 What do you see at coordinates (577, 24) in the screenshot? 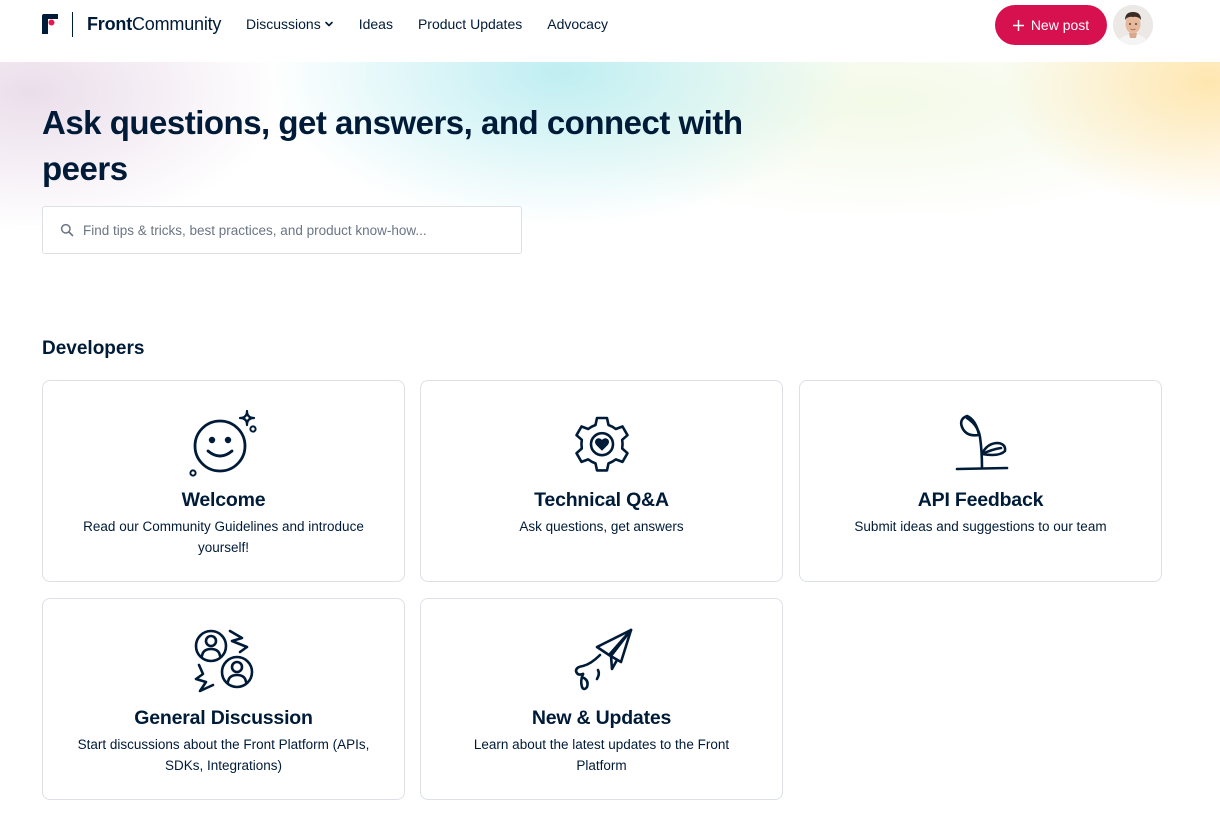
I see `nav-advocacy: Advocacy` at bounding box center [577, 24].